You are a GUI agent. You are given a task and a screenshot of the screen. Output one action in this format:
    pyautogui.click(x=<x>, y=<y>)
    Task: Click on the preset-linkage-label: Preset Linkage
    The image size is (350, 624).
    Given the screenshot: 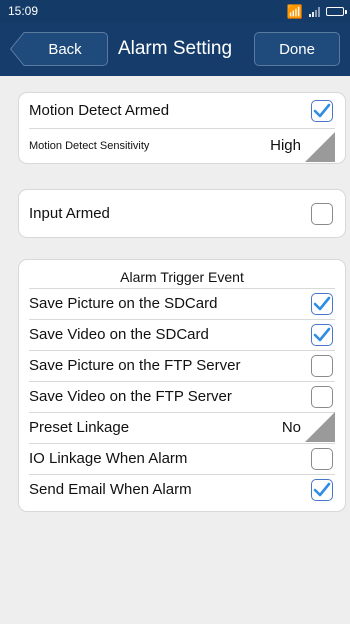 What is the action you would take?
    pyautogui.click(x=79, y=427)
    